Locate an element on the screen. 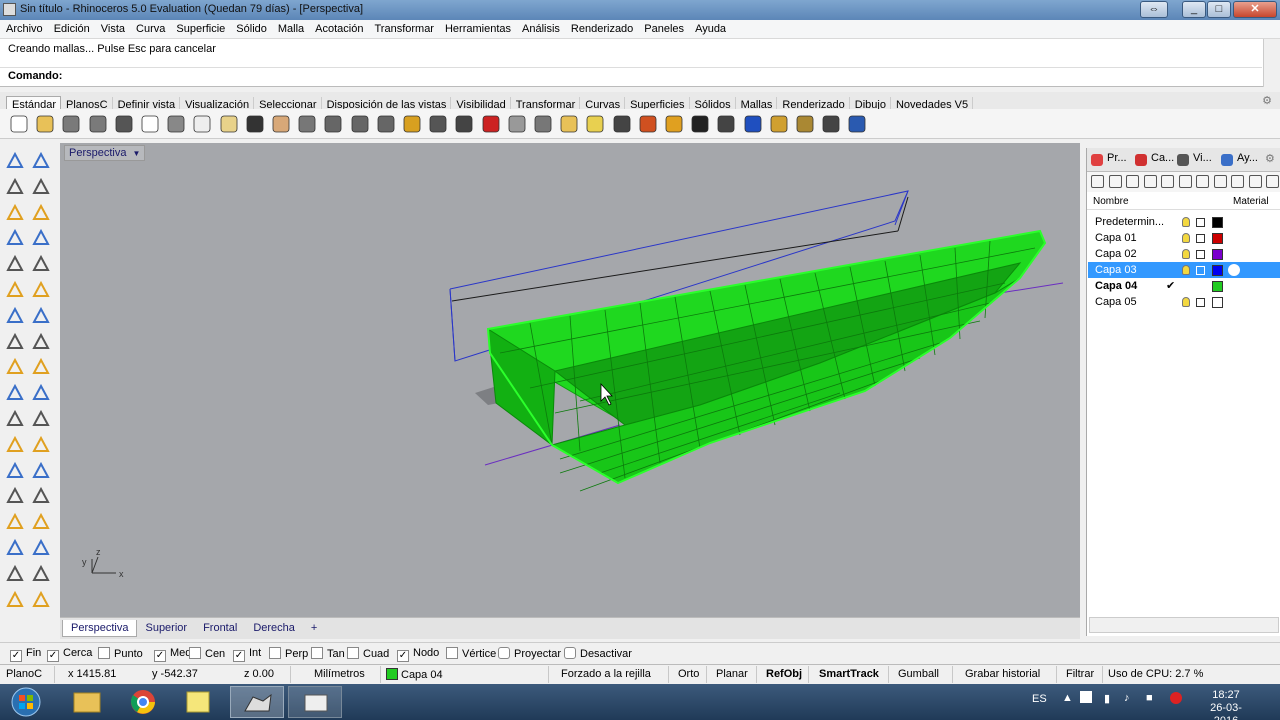 The width and height of the screenshot is (1280, 720). ortho-toggle: Orto is located at coordinates (688, 674).